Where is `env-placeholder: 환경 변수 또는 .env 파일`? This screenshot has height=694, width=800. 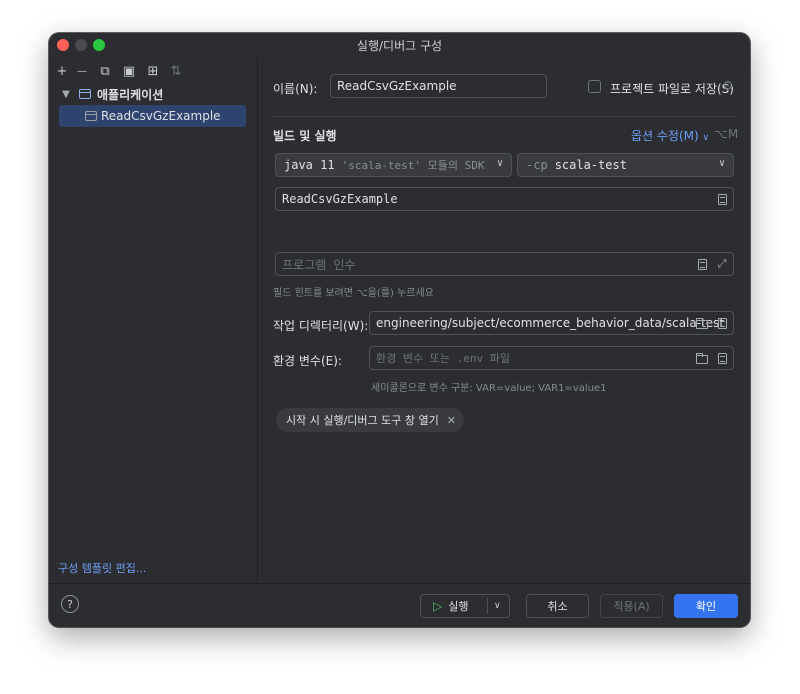 env-placeholder: 환경 변수 또는 .env 파일 is located at coordinates (443, 358).